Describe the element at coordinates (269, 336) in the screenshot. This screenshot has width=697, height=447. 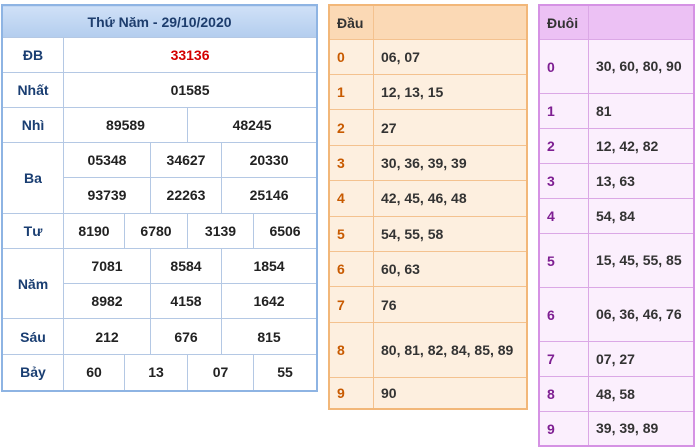
I see `prize-value-sau: 815` at that location.